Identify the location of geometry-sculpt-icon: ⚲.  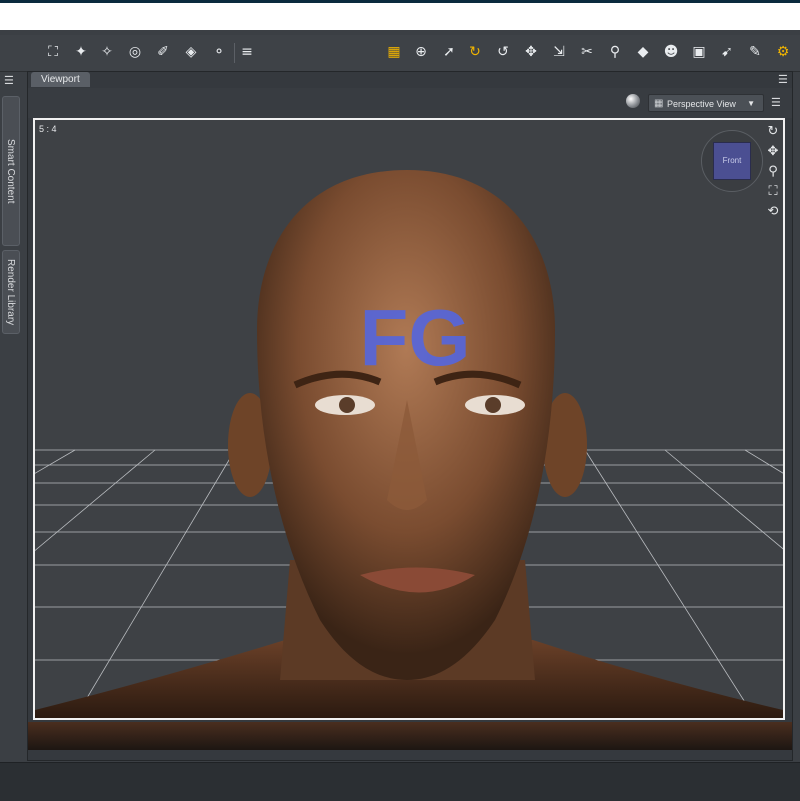
(615, 52).